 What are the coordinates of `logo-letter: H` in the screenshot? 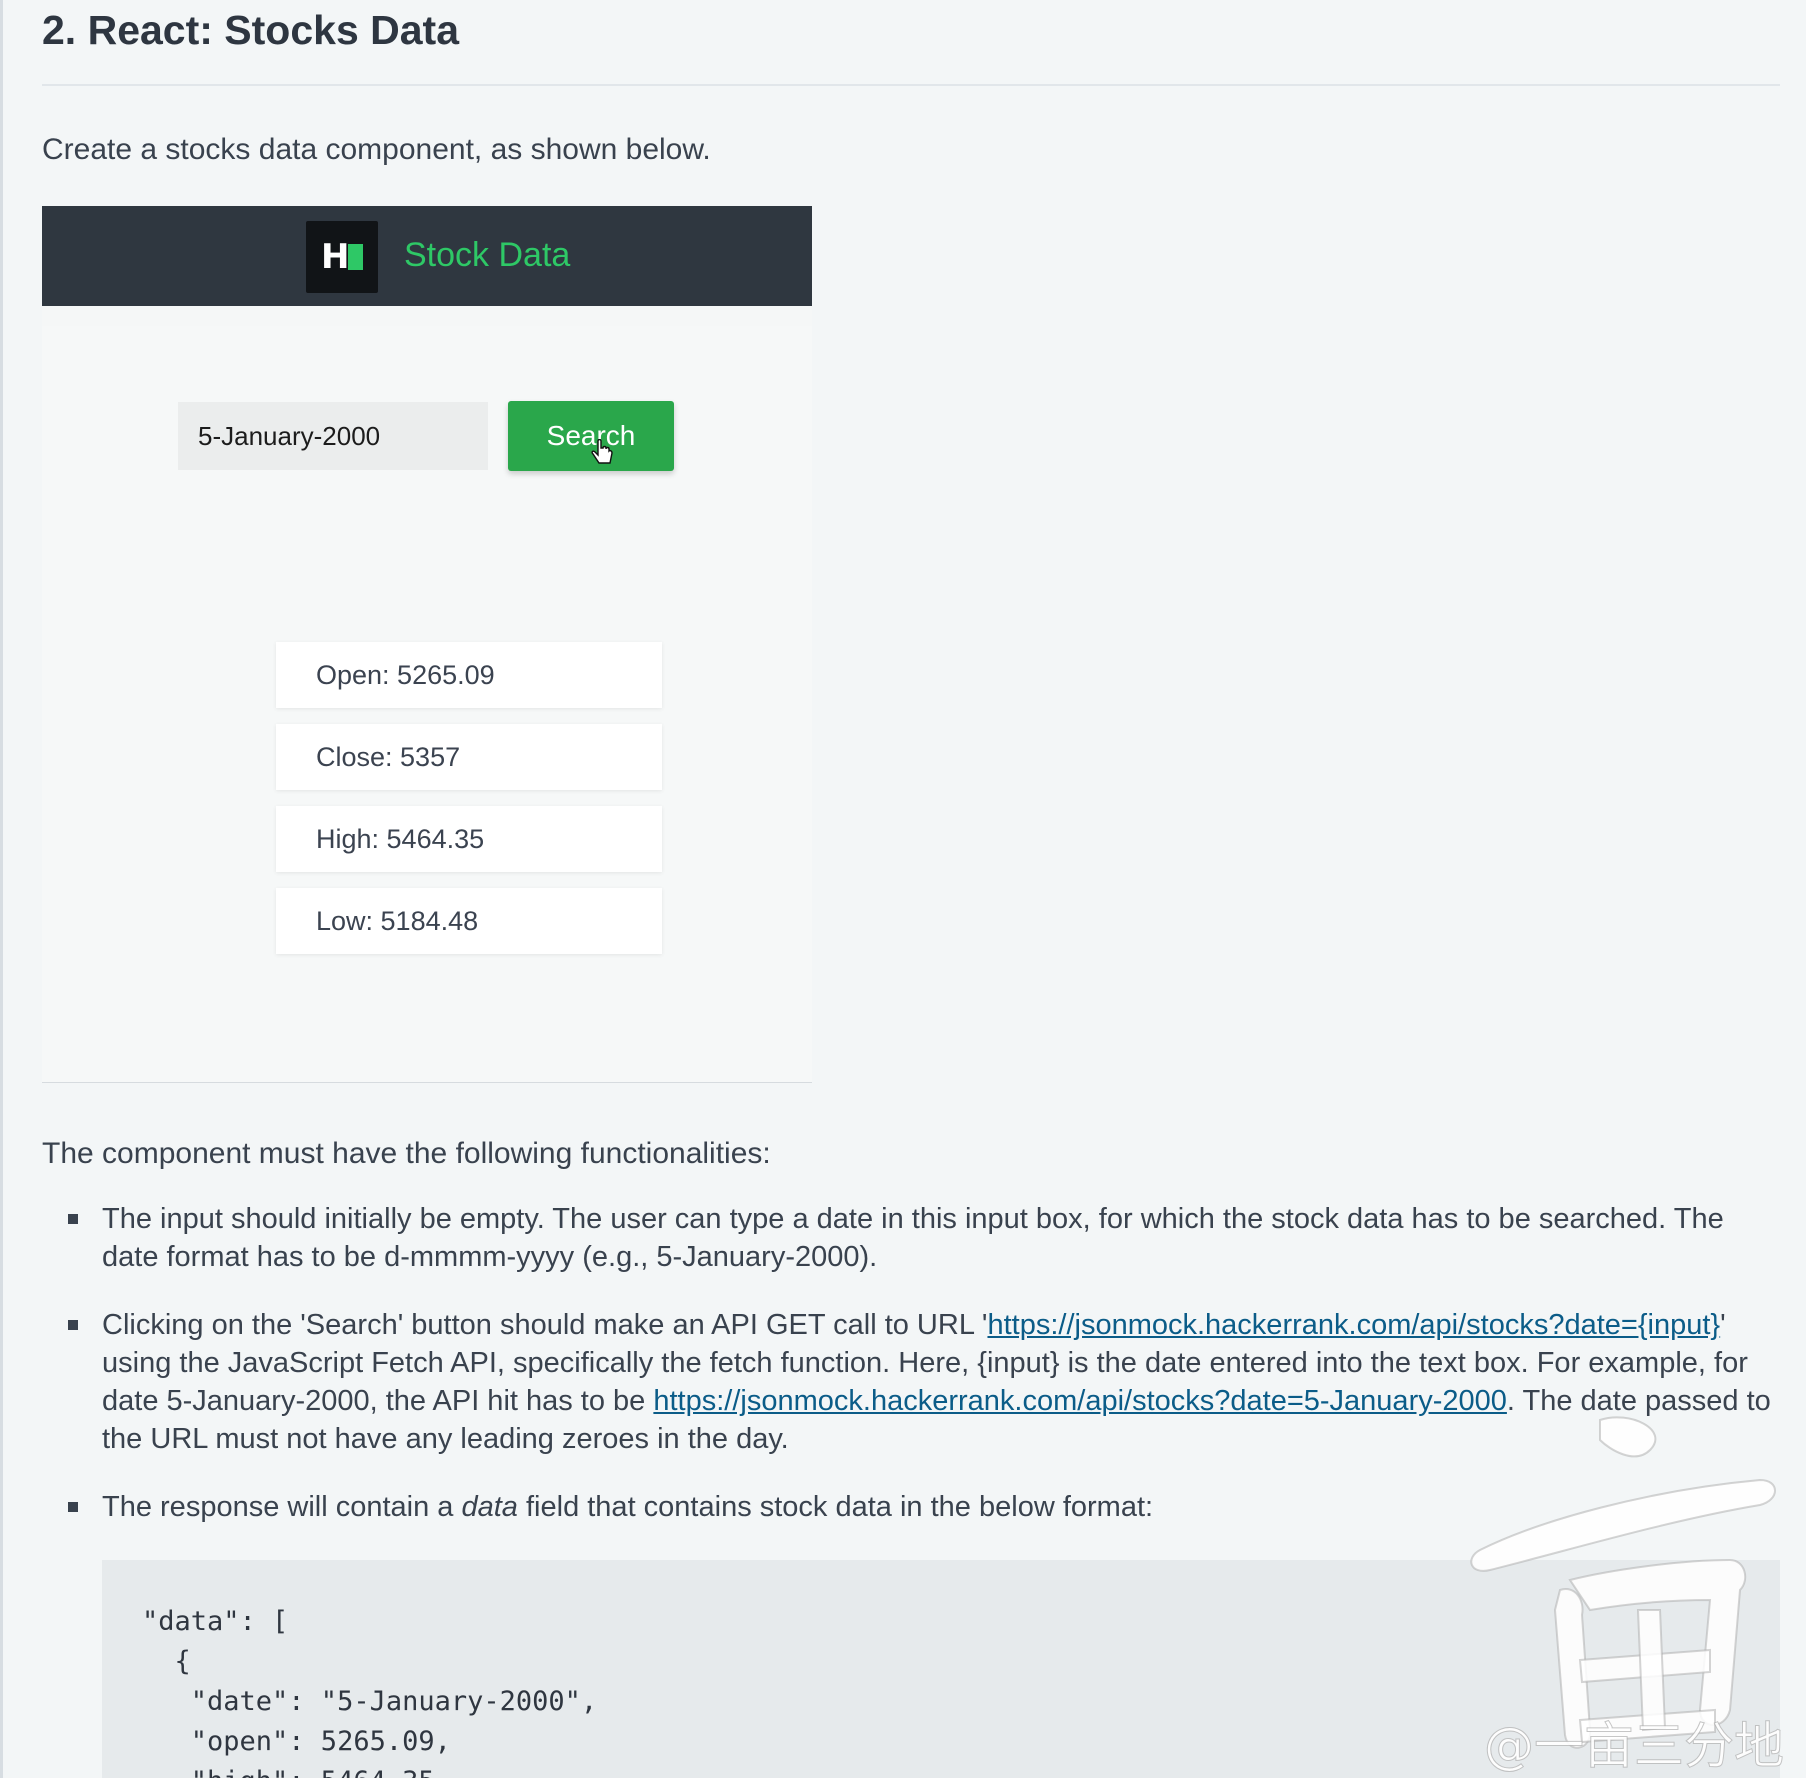 It's located at (335, 257).